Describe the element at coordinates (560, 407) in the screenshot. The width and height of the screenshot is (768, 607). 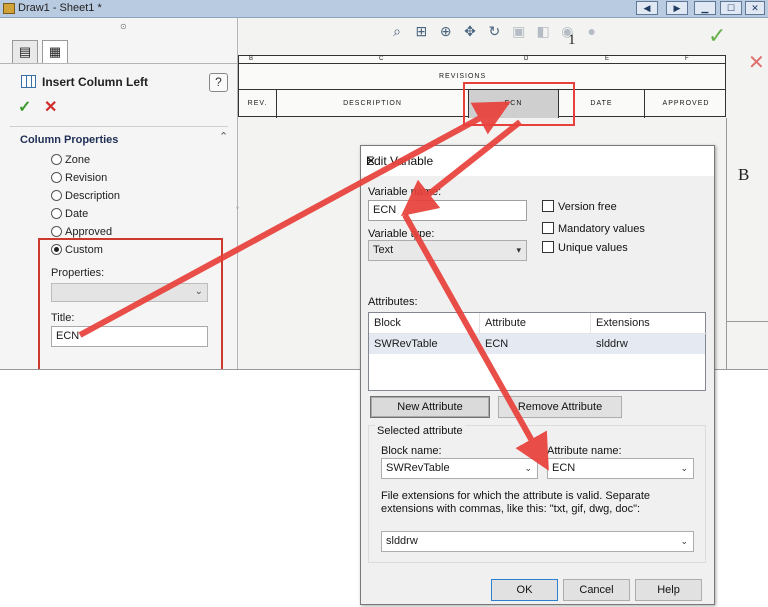
I see `remove-attribute-button: Remove Attribute` at that location.